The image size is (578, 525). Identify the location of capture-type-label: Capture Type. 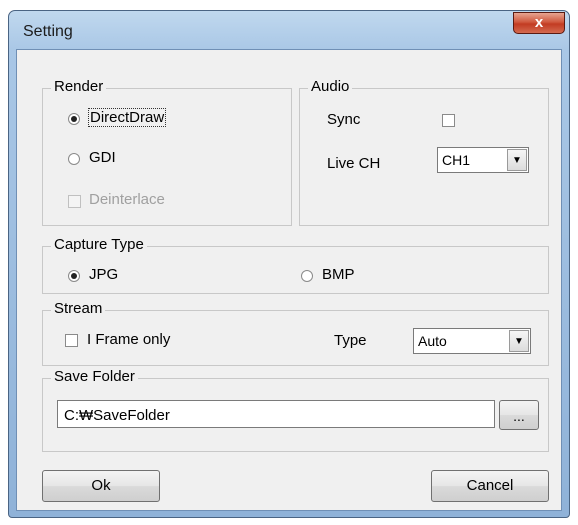
(99, 244).